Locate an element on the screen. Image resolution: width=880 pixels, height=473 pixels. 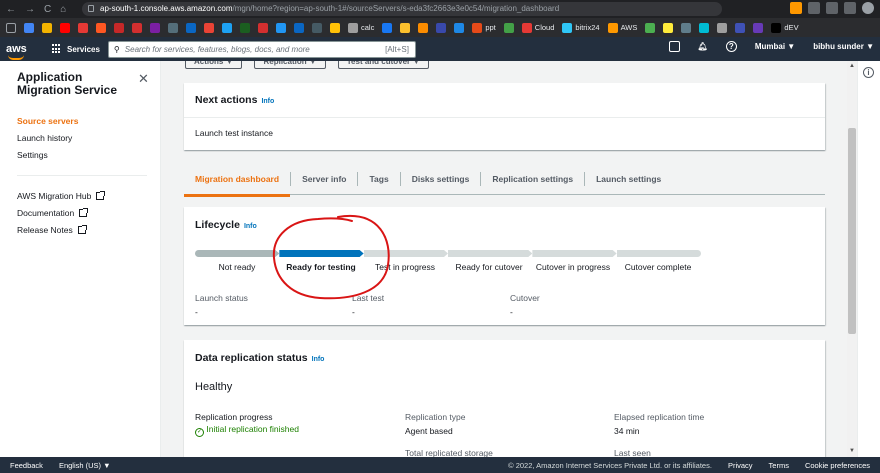
scroll-up-arrow: ▲ is located at coordinates (852, 66).